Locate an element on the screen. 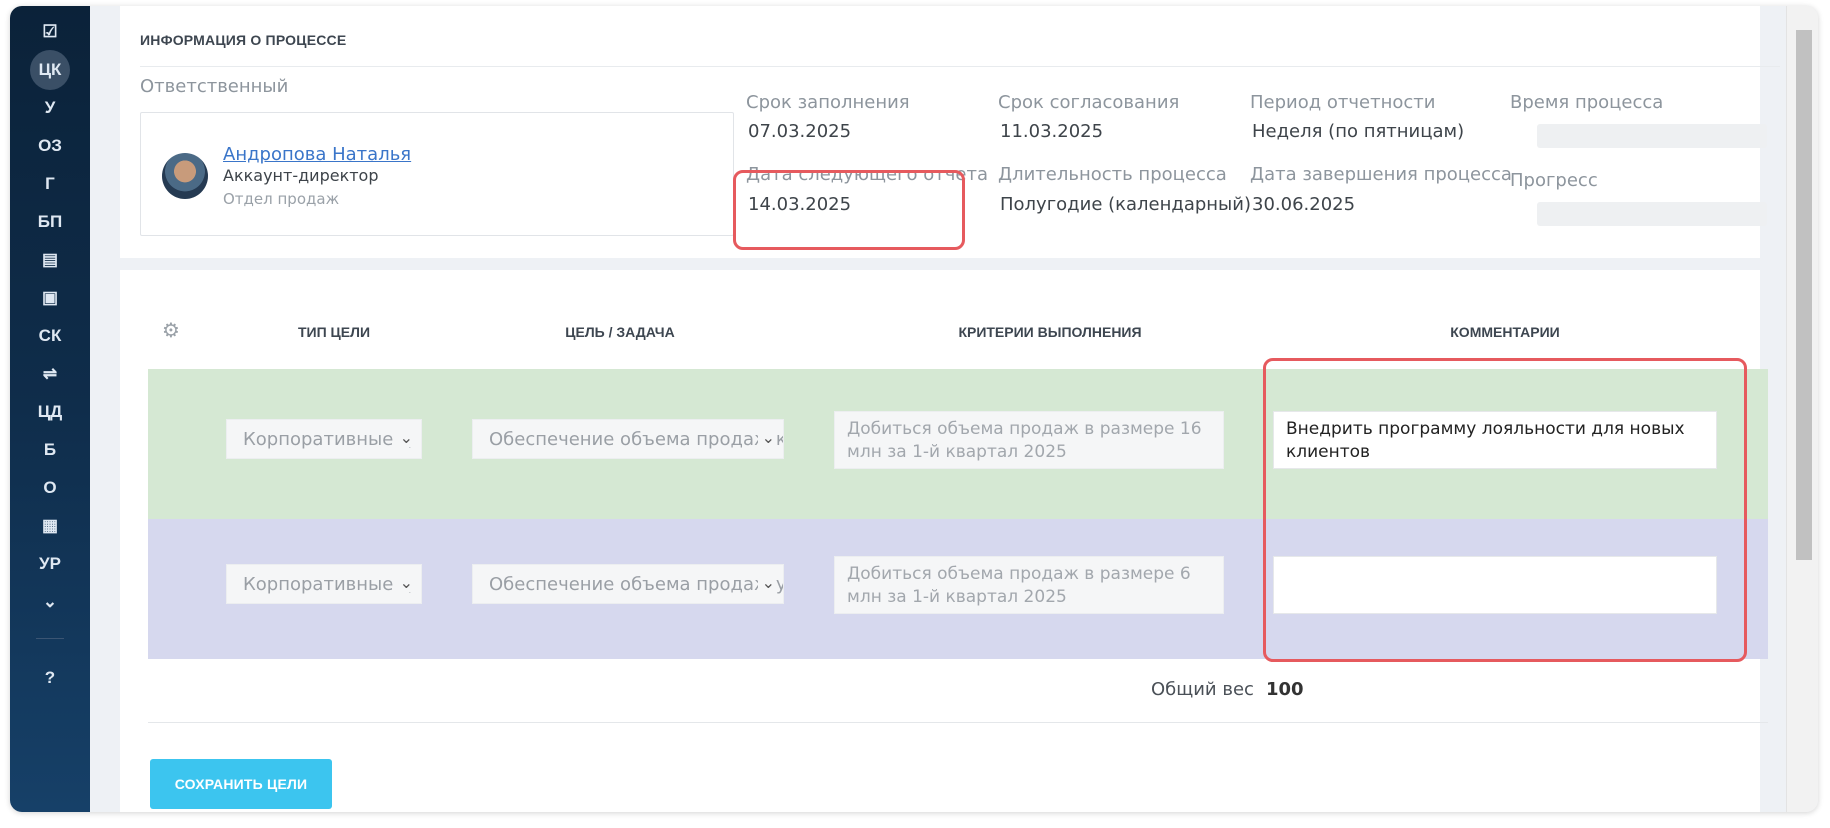 The image size is (1830, 828). sidebar-item-sk: СК is located at coordinates (50, 336).